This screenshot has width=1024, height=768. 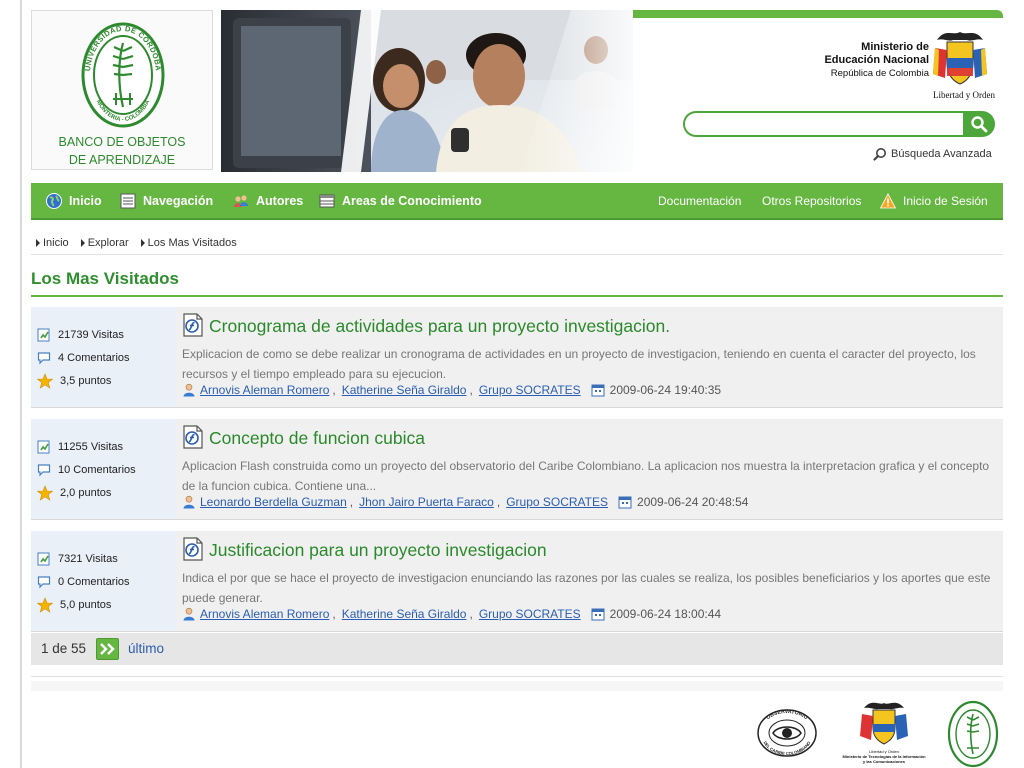 What do you see at coordinates (21, 384) in the screenshot?
I see `page-left-border` at bounding box center [21, 384].